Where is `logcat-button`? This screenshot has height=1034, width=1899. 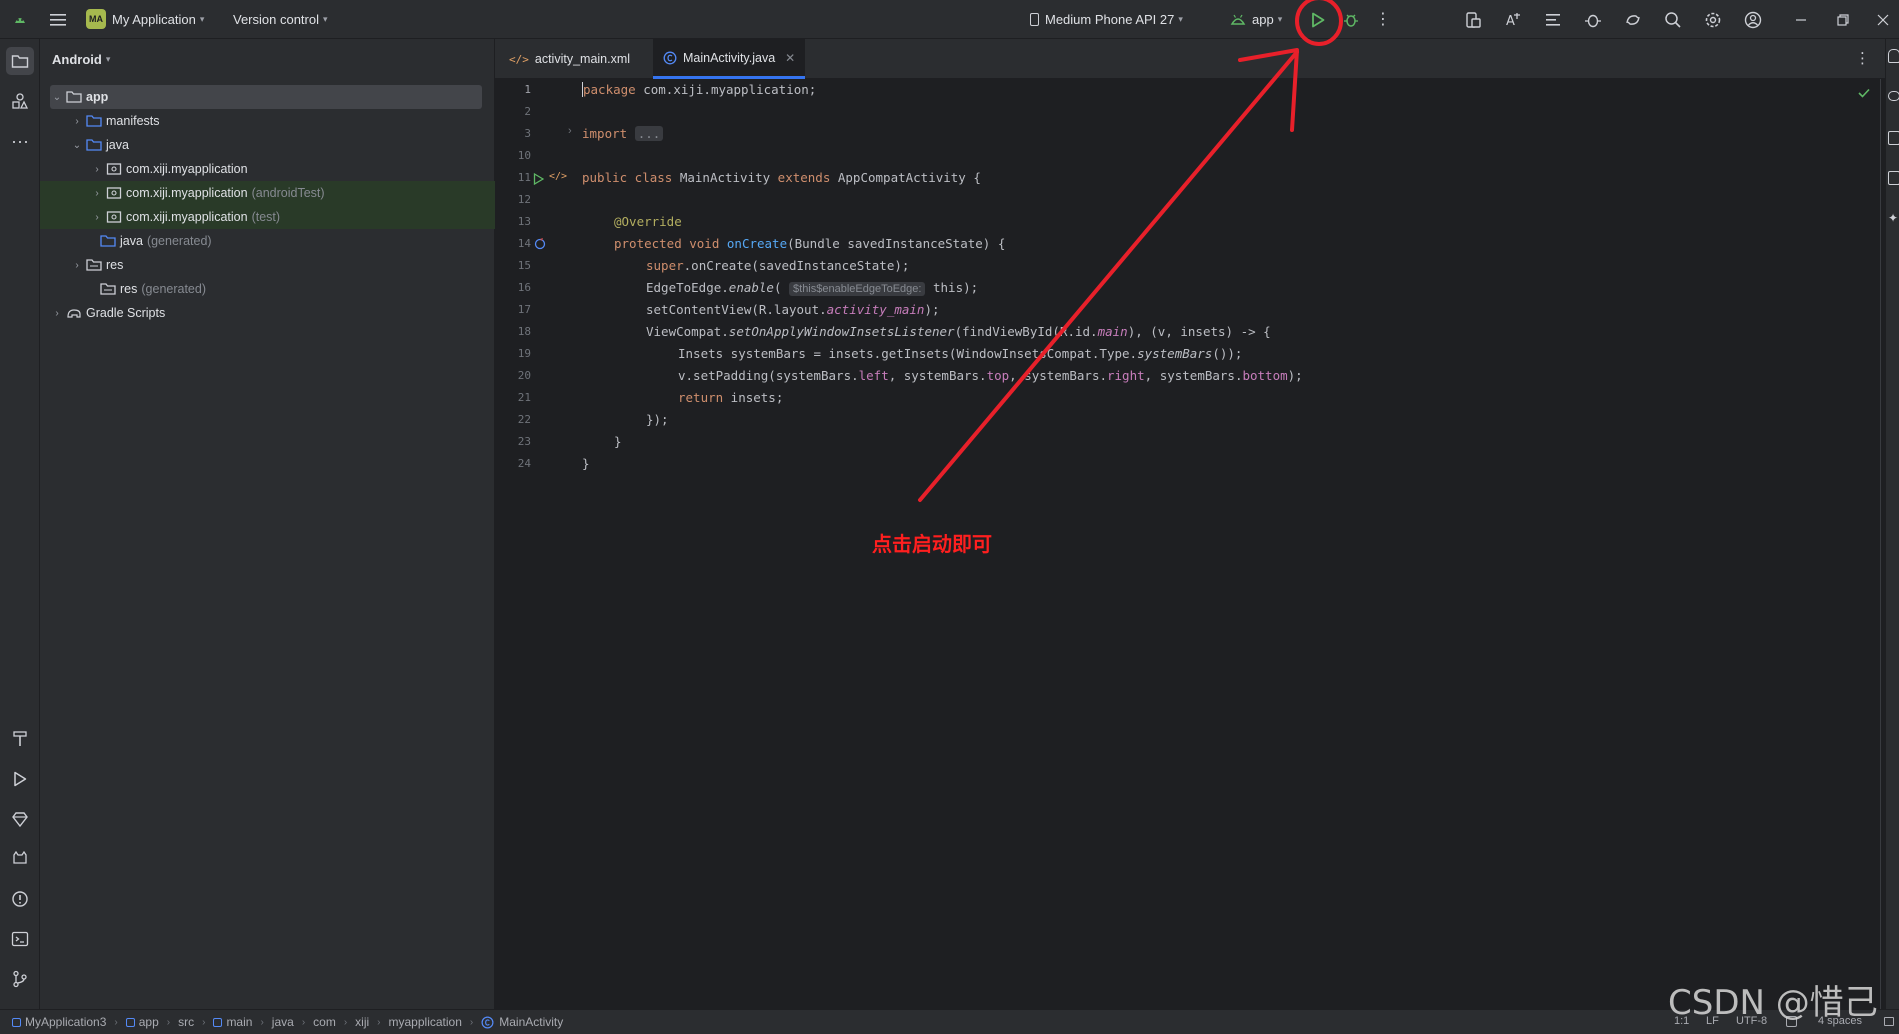 logcat-button is located at coordinates (20, 859).